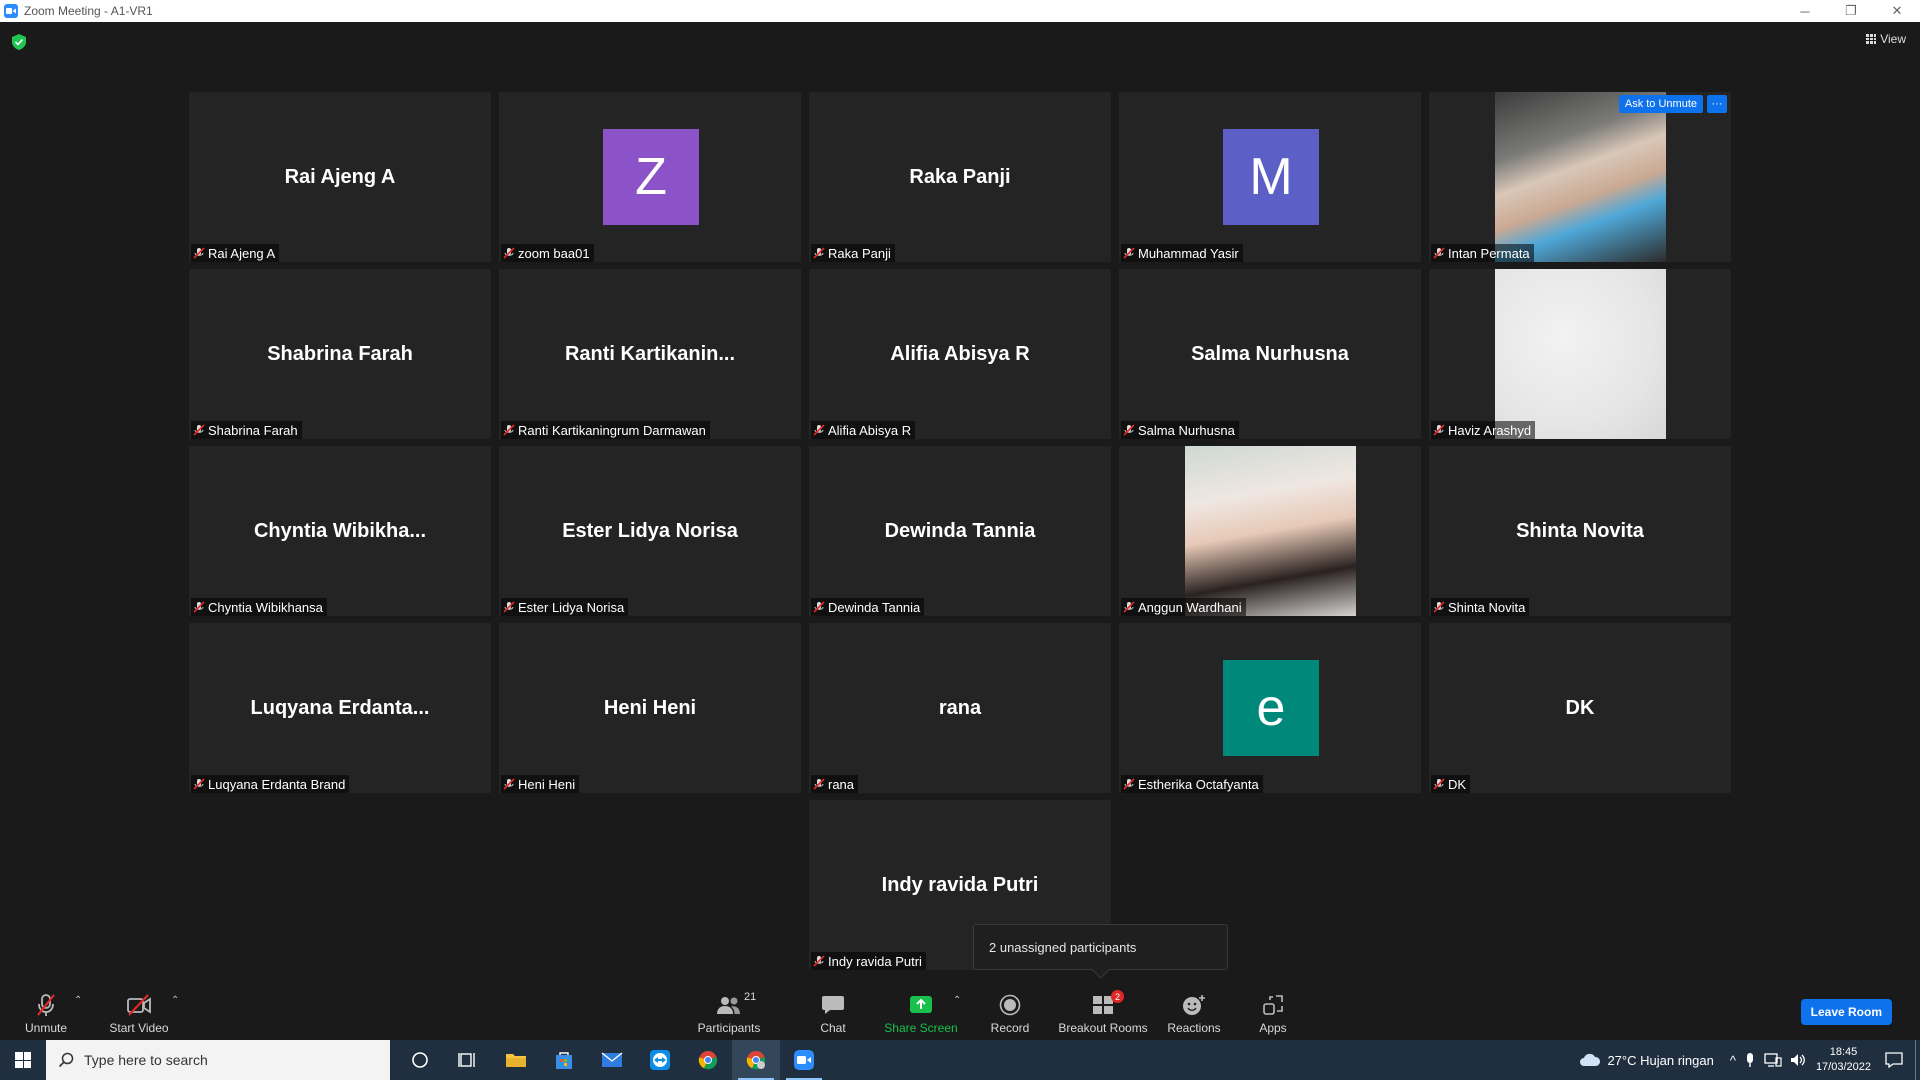  Describe the element at coordinates (1843, 1060) in the screenshot. I see `clock: 18:45 17/03/2022` at that location.